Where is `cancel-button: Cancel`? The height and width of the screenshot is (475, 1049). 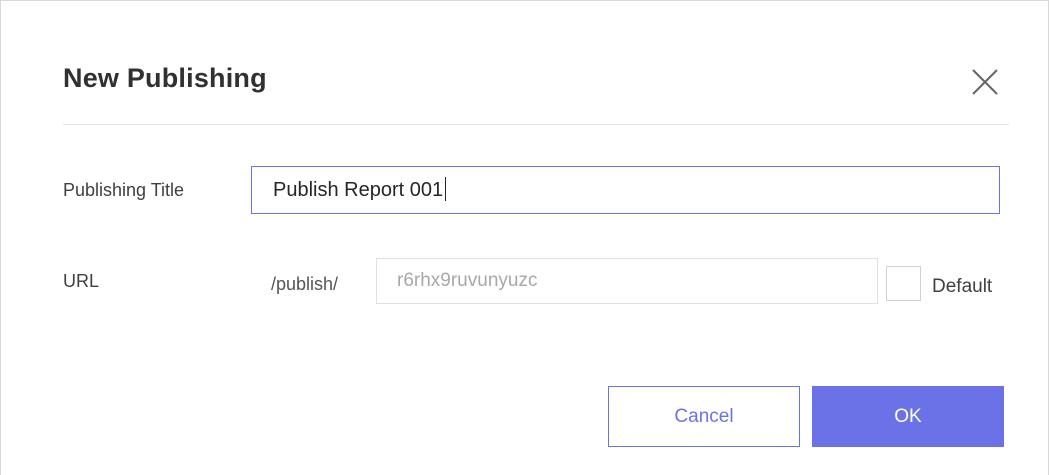 cancel-button: Cancel is located at coordinates (704, 416).